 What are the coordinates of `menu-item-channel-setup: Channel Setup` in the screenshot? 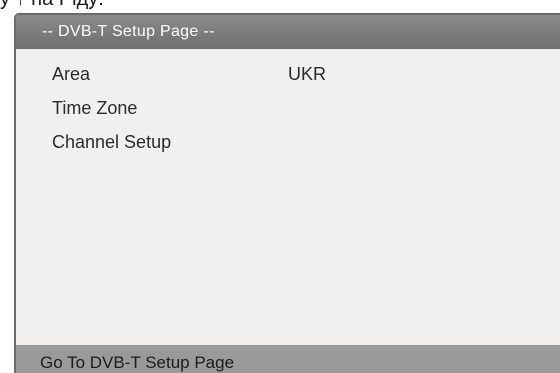 It's located at (189, 142).